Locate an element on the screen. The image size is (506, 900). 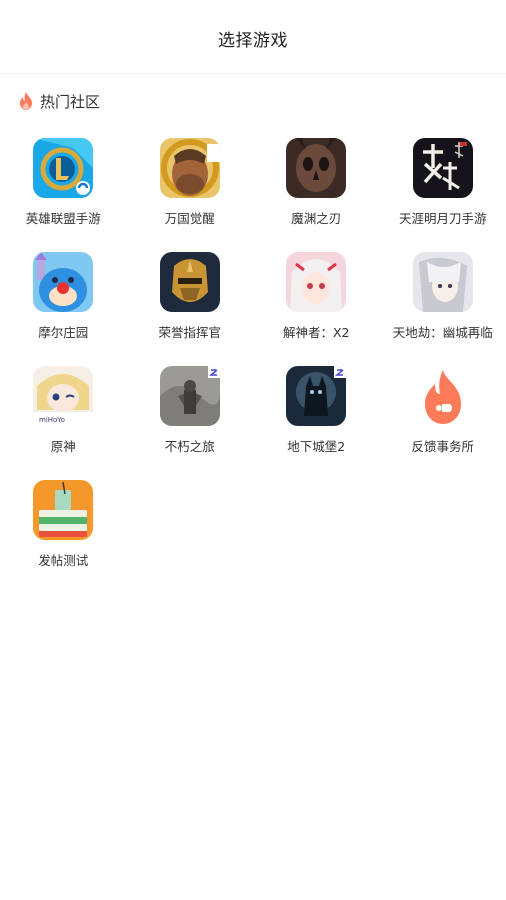
dungeon-castle-2-icon is located at coordinates (316, 396).